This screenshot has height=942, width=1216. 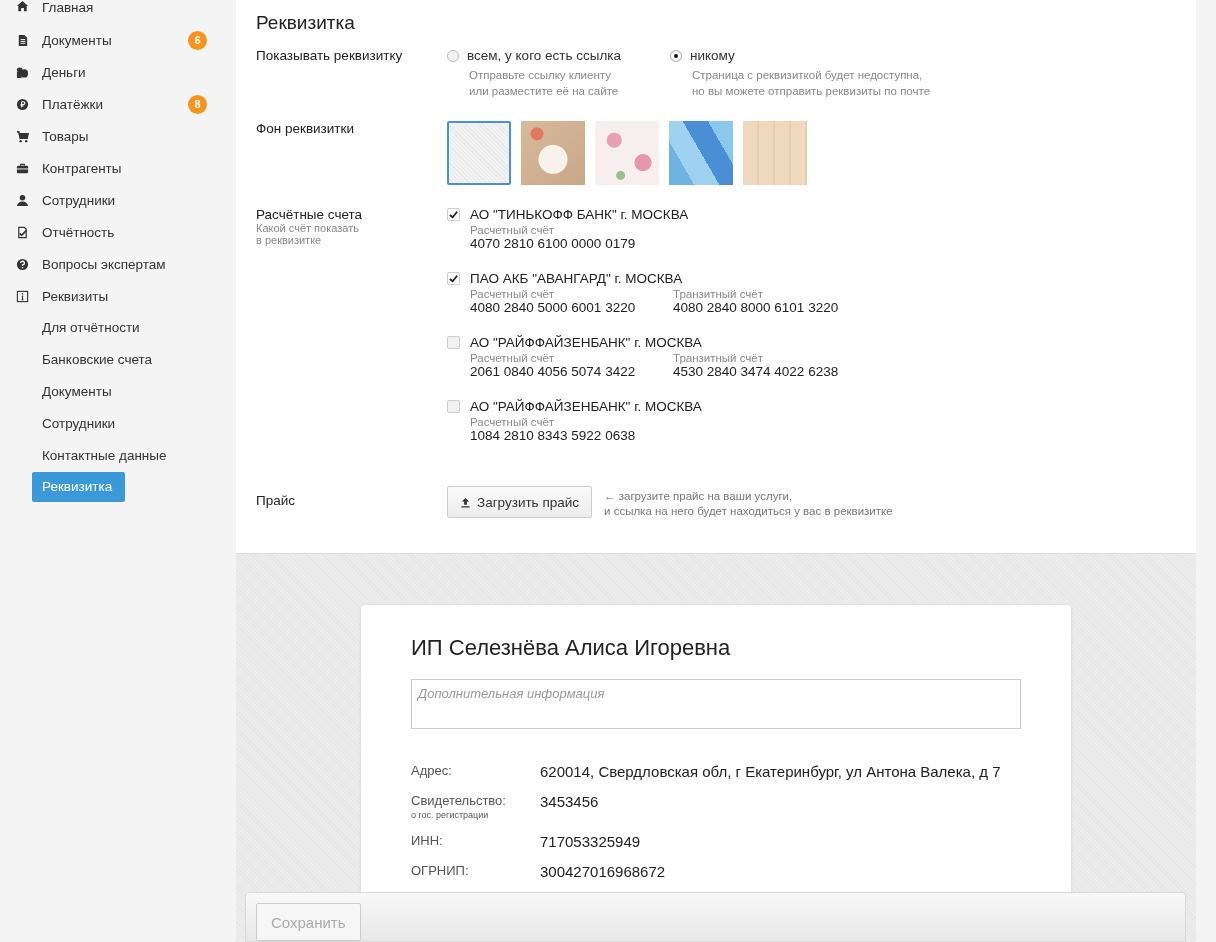 I want to click on sidebar-item: Отчётность, so click(x=118, y=232).